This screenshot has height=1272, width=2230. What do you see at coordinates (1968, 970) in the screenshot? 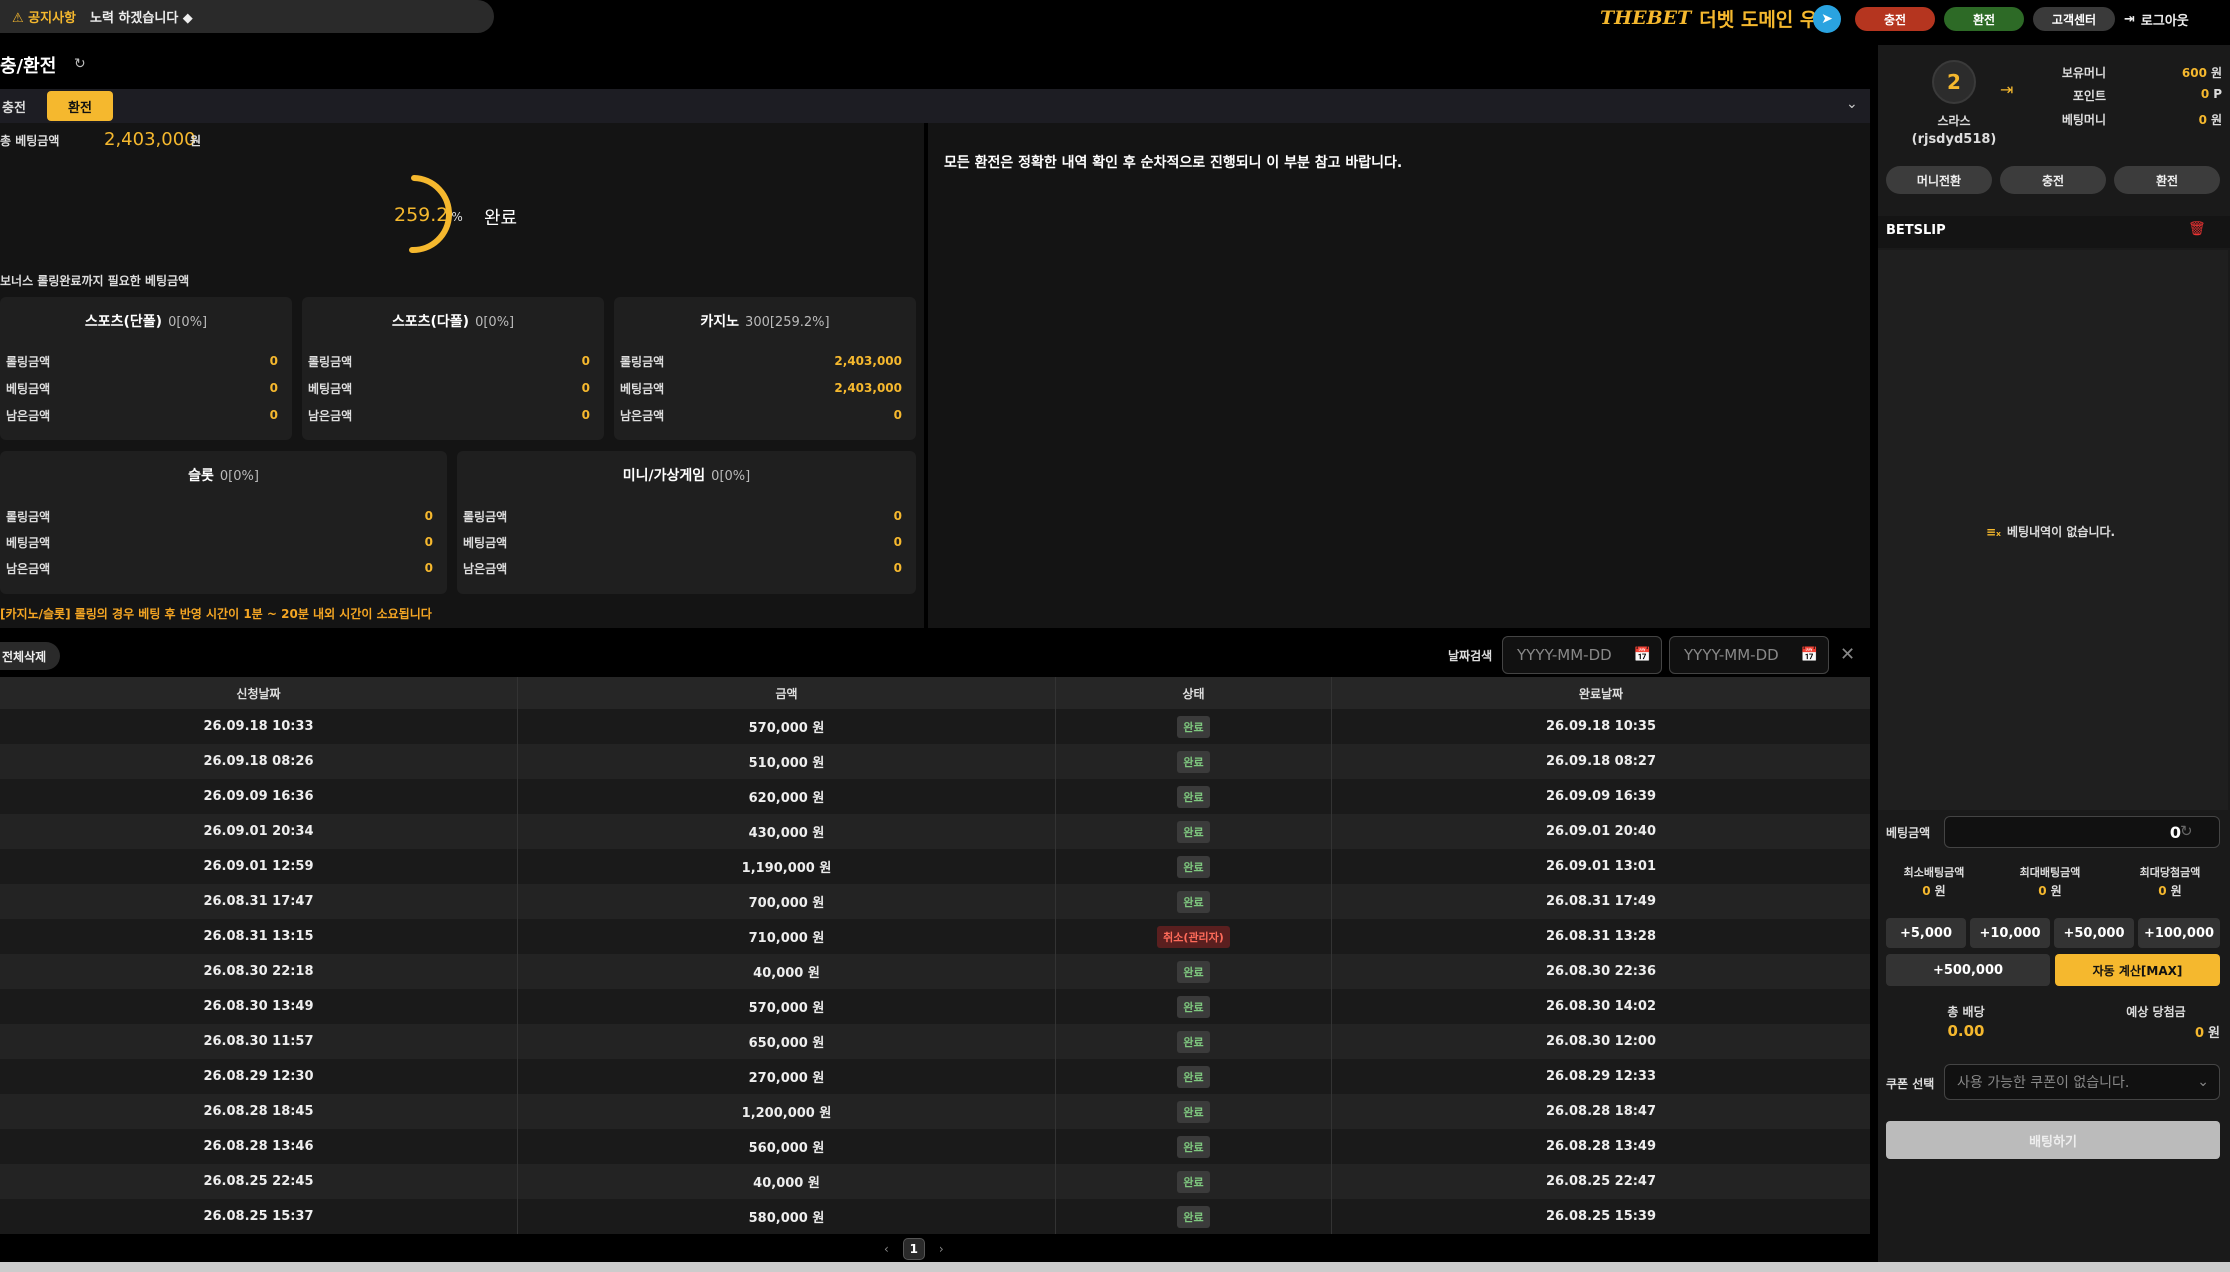
I see `chip-500000-button: +500,000` at bounding box center [1968, 970].